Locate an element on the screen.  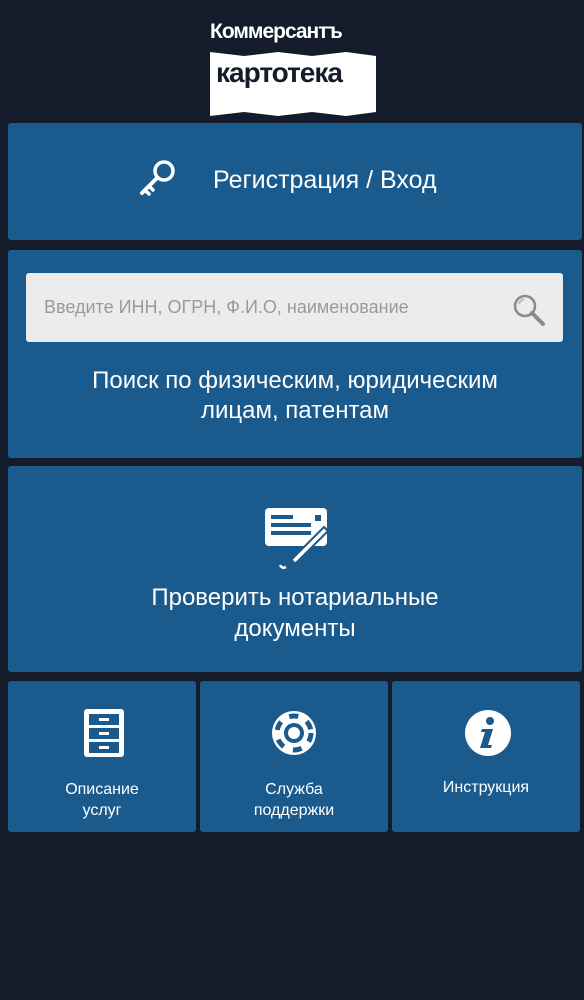
logo-cards: картотека is located at coordinates (293, 83).